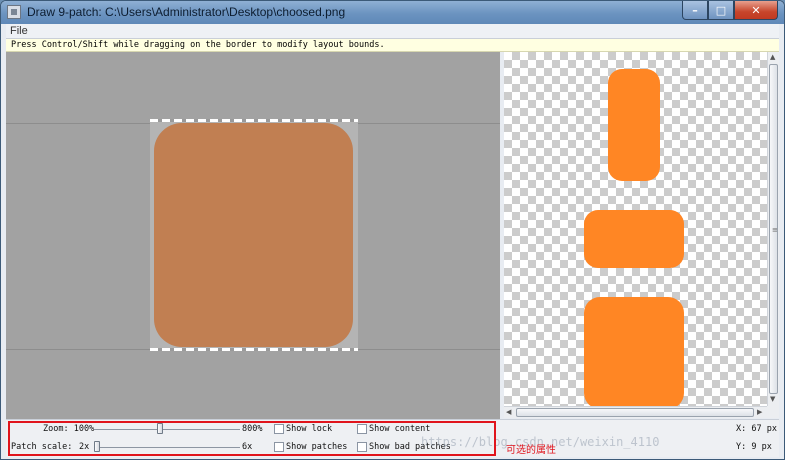  I want to click on preview-vertical-scrollbar: ▲ ≡ ▼, so click(773, 229).